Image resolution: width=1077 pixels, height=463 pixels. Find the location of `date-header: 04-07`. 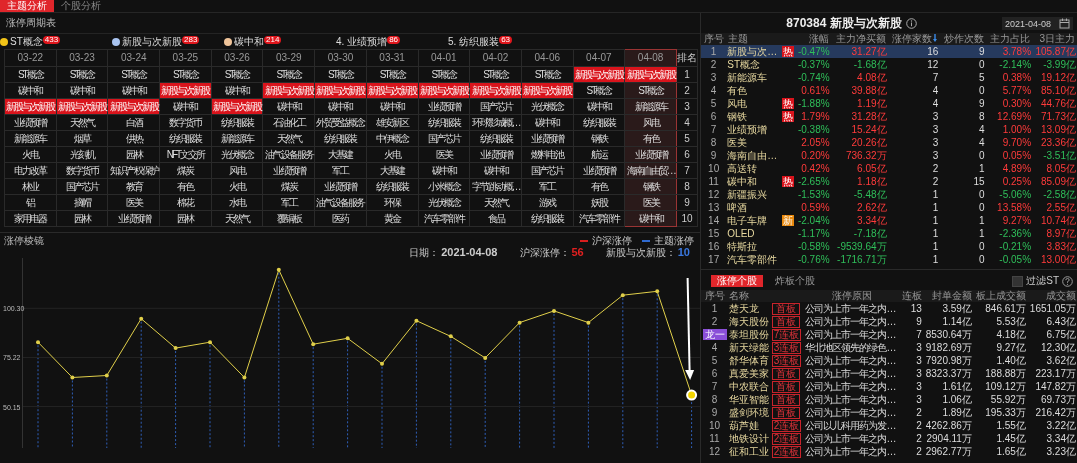

date-header: 04-07 is located at coordinates (599, 58).